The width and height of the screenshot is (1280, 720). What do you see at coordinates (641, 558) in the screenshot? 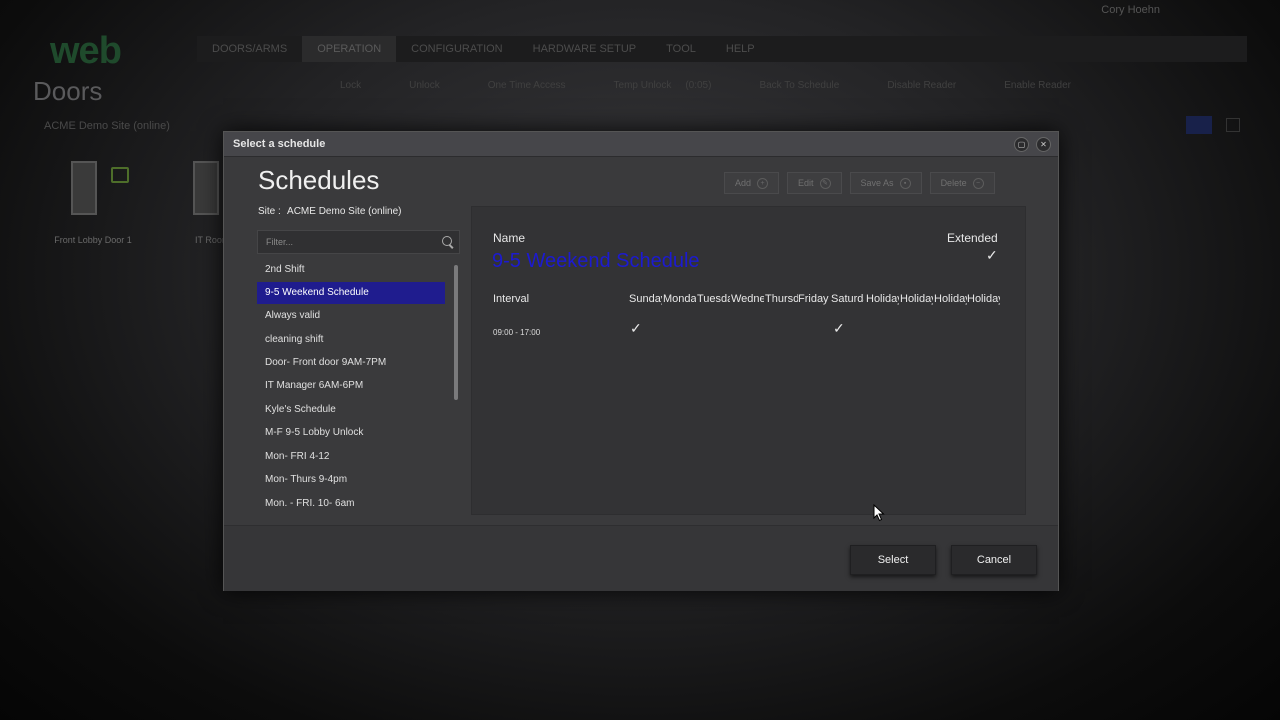
I see `dialog-footer: Select Cancel` at bounding box center [641, 558].